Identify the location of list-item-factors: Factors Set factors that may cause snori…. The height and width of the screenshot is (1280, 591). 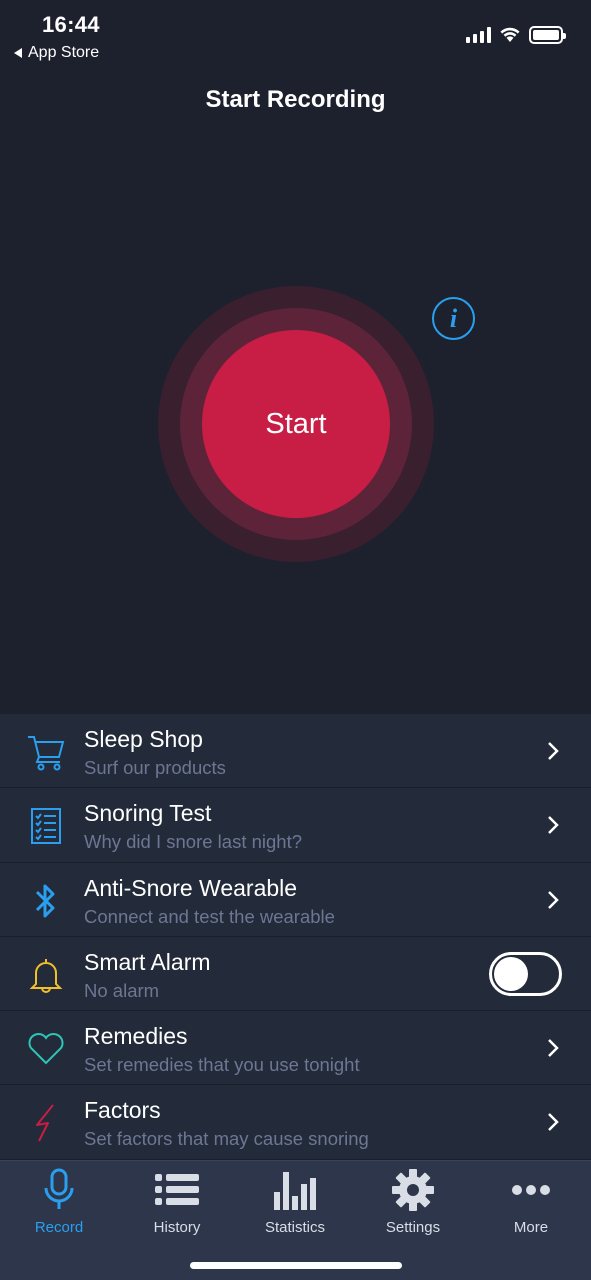
(295, 1122).